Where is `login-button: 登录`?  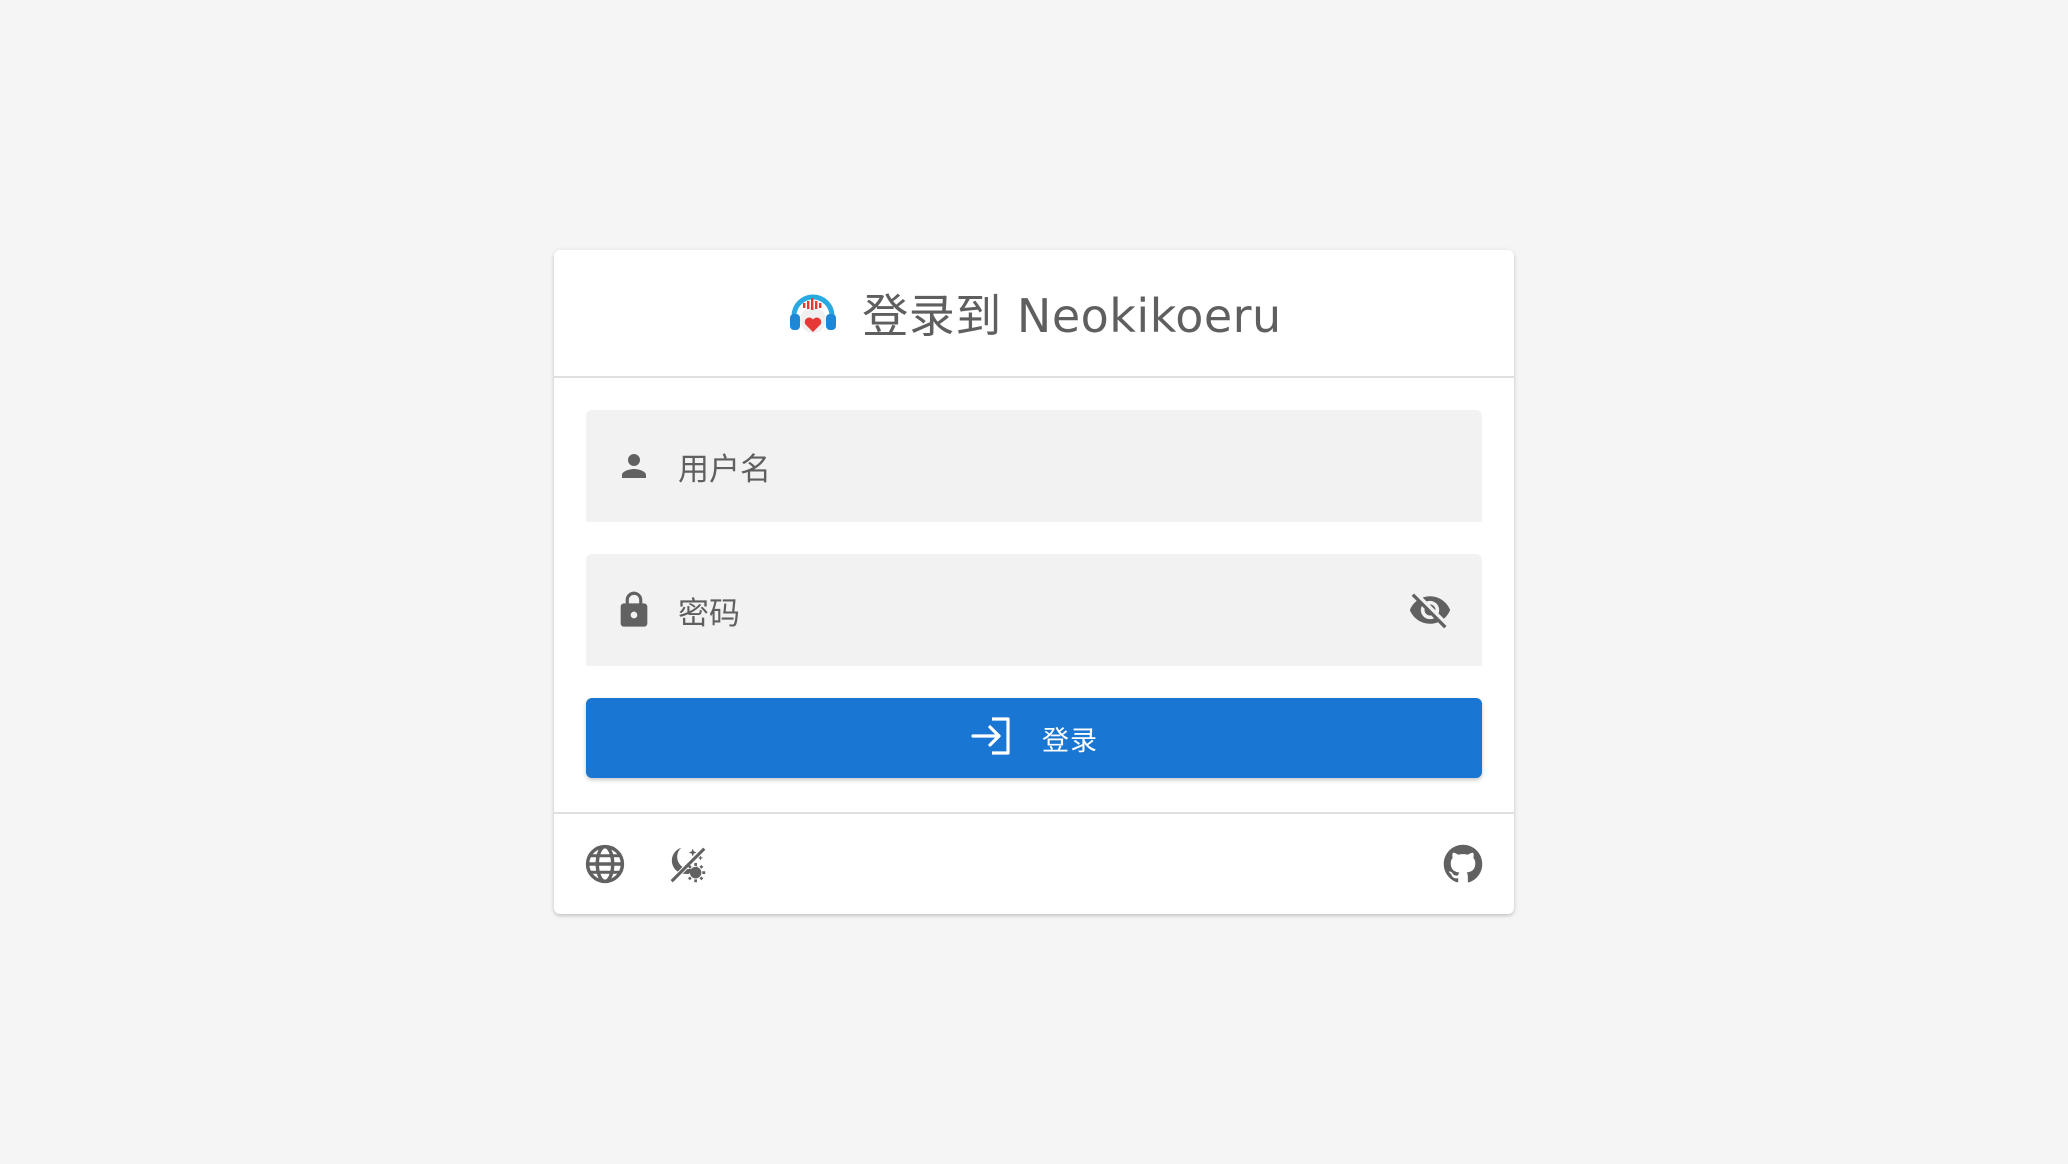
login-button: 登录 is located at coordinates (1034, 738).